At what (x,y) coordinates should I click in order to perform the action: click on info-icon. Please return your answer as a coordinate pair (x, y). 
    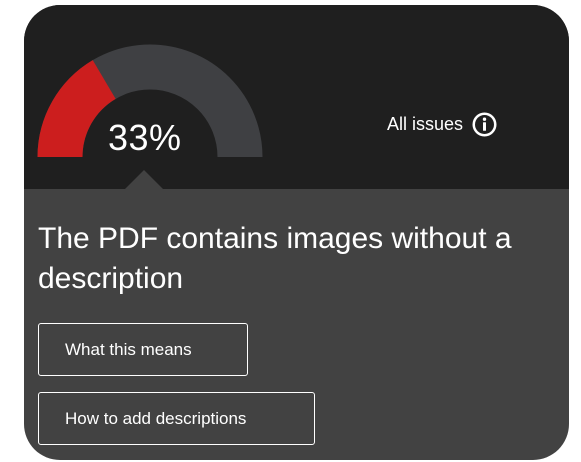
    Looking at the image, I should click on (484, 124).